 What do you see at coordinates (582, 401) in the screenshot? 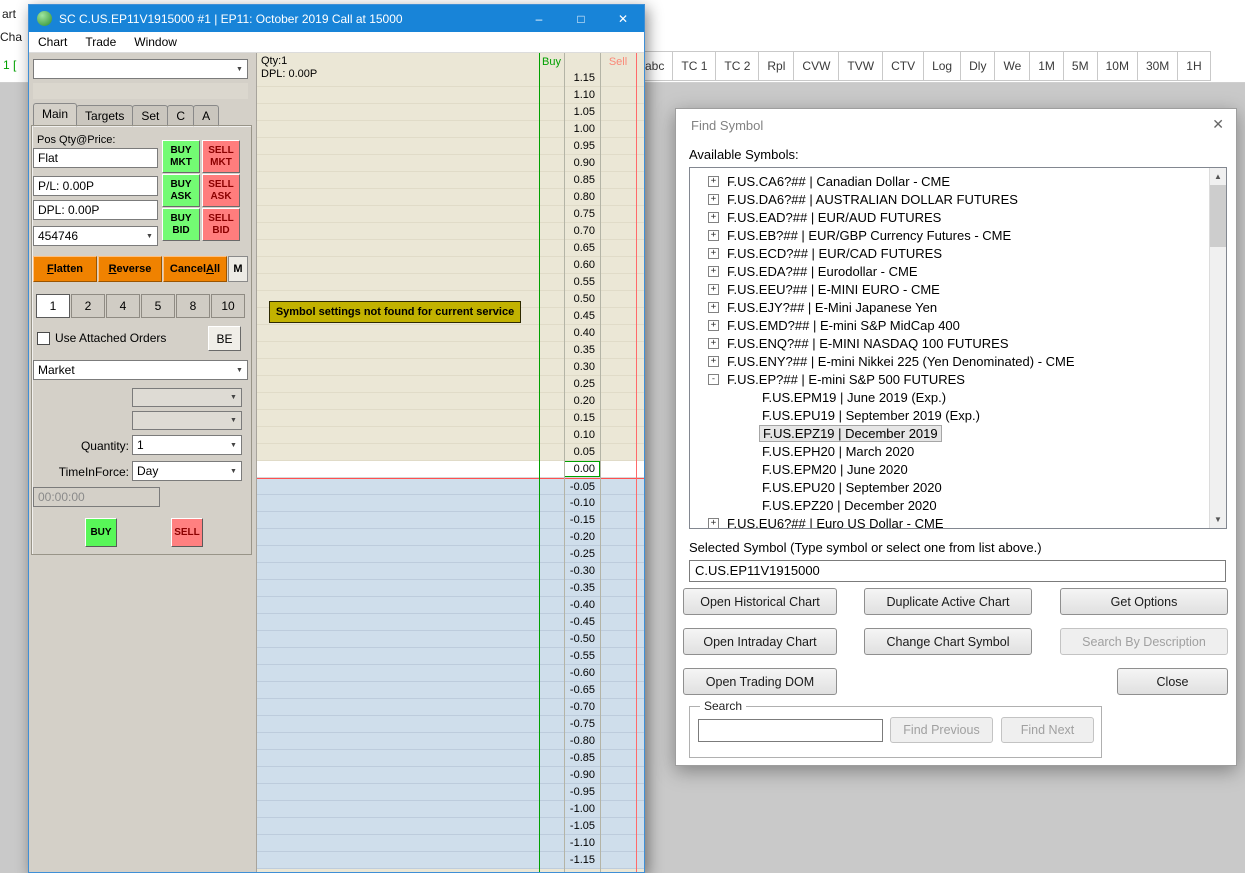
I see `price-cell: 0.20` at bounding box center [582, 401].